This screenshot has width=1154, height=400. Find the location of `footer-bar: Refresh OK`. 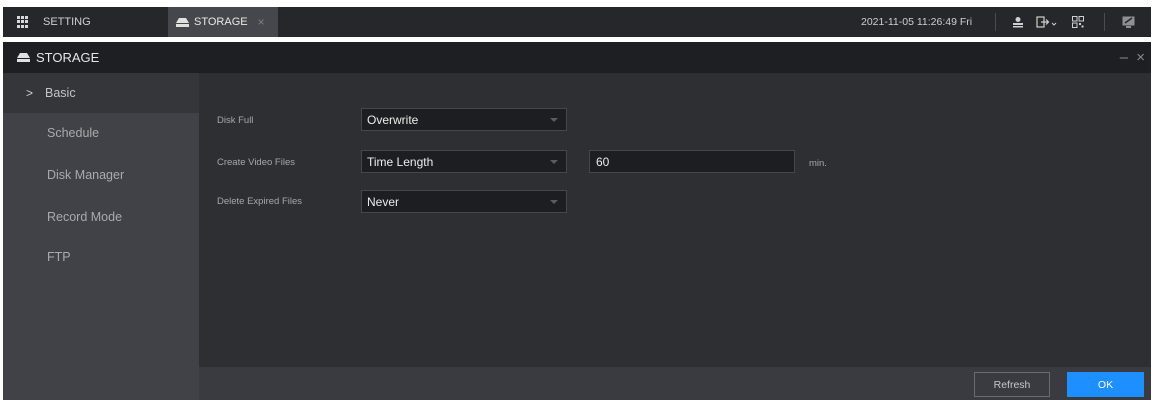

footer-bar: Refresh OK is located at coordinates (675, 383).